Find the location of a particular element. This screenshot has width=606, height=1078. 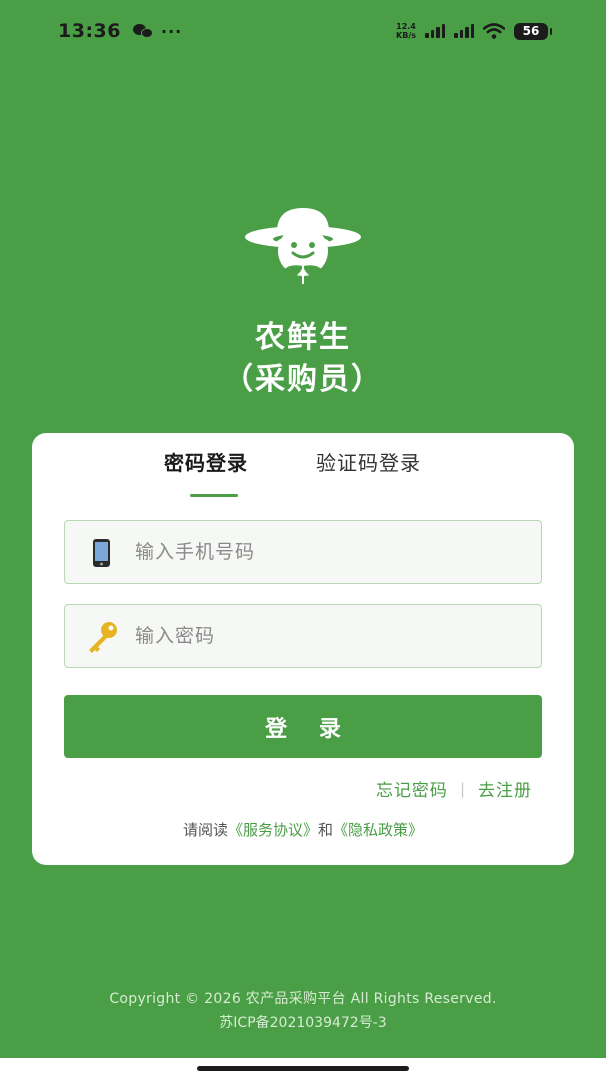

phone-field is located at coordinates (303, 552).